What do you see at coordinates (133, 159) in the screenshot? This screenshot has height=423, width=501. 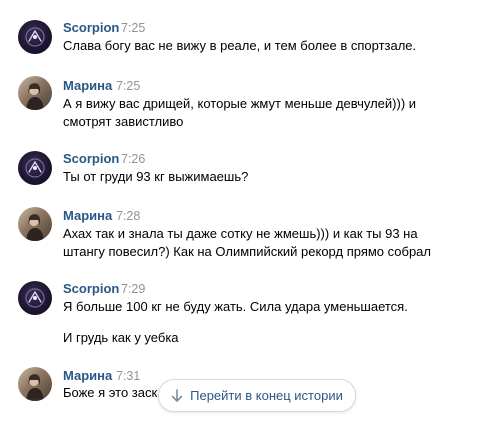 I see `message-time: 7:26` at bounding box center [133, 159].